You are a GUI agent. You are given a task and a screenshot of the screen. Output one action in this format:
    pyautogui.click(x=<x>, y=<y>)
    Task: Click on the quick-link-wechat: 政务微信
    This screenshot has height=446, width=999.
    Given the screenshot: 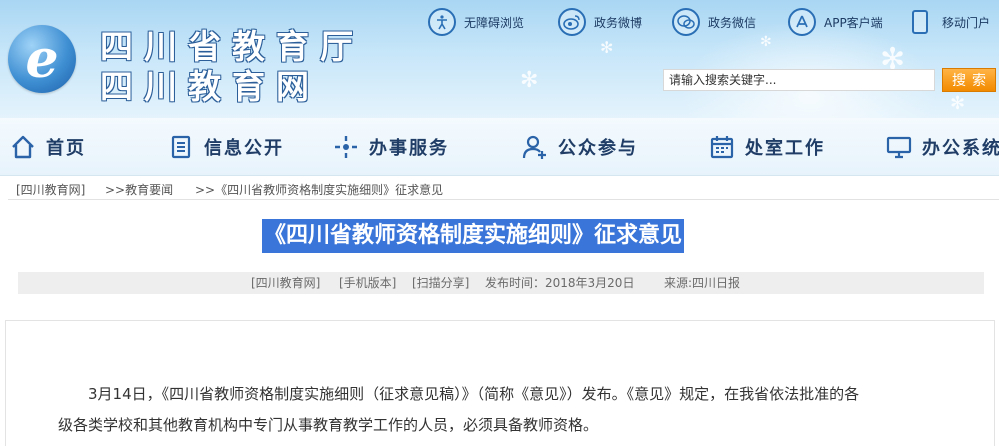 What is the action you would take?
    pyautogui.click(x=714, y=22)
    